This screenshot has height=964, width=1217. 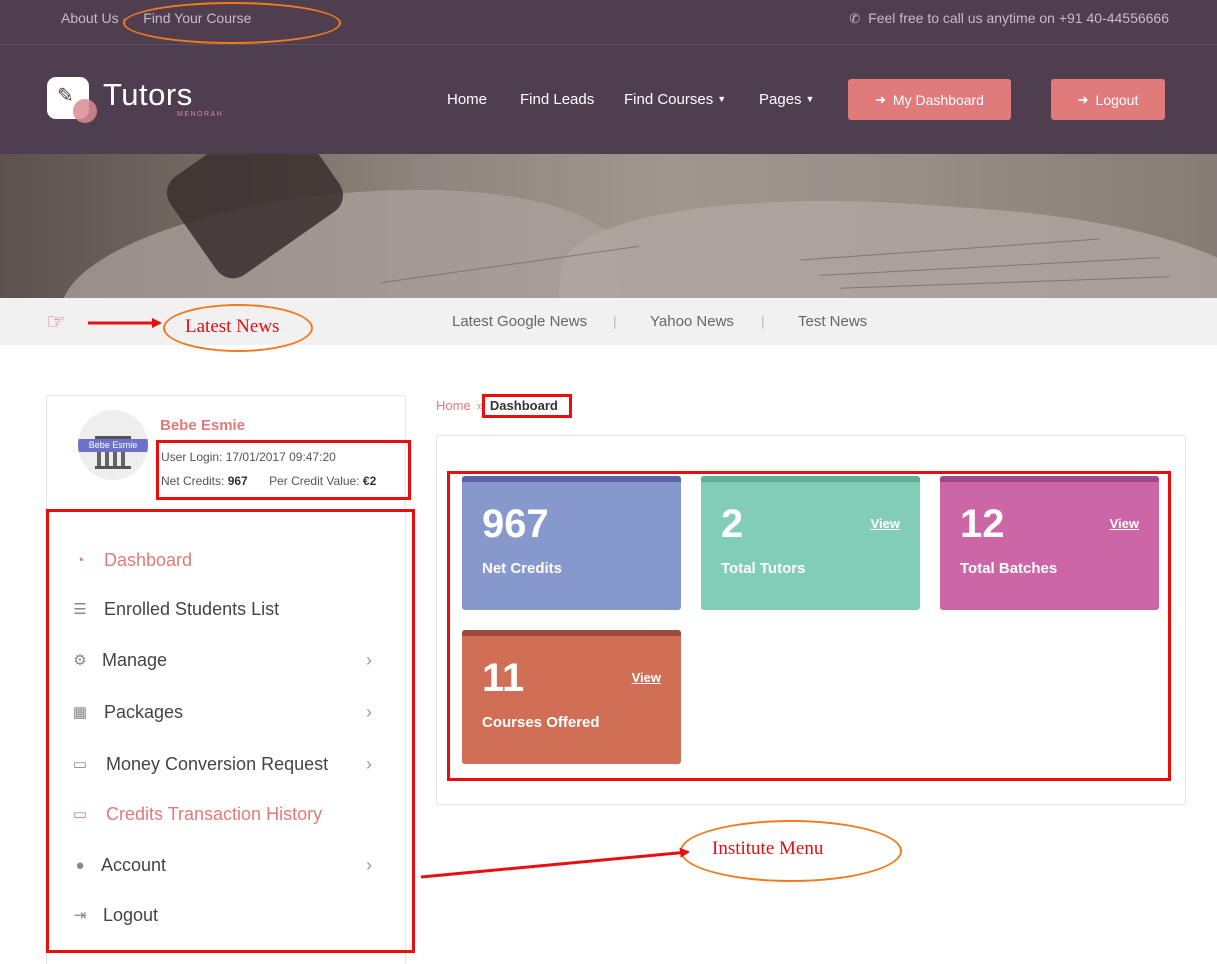 I want to click on arrow-to-institute-menu, so click(x=555, y=863).